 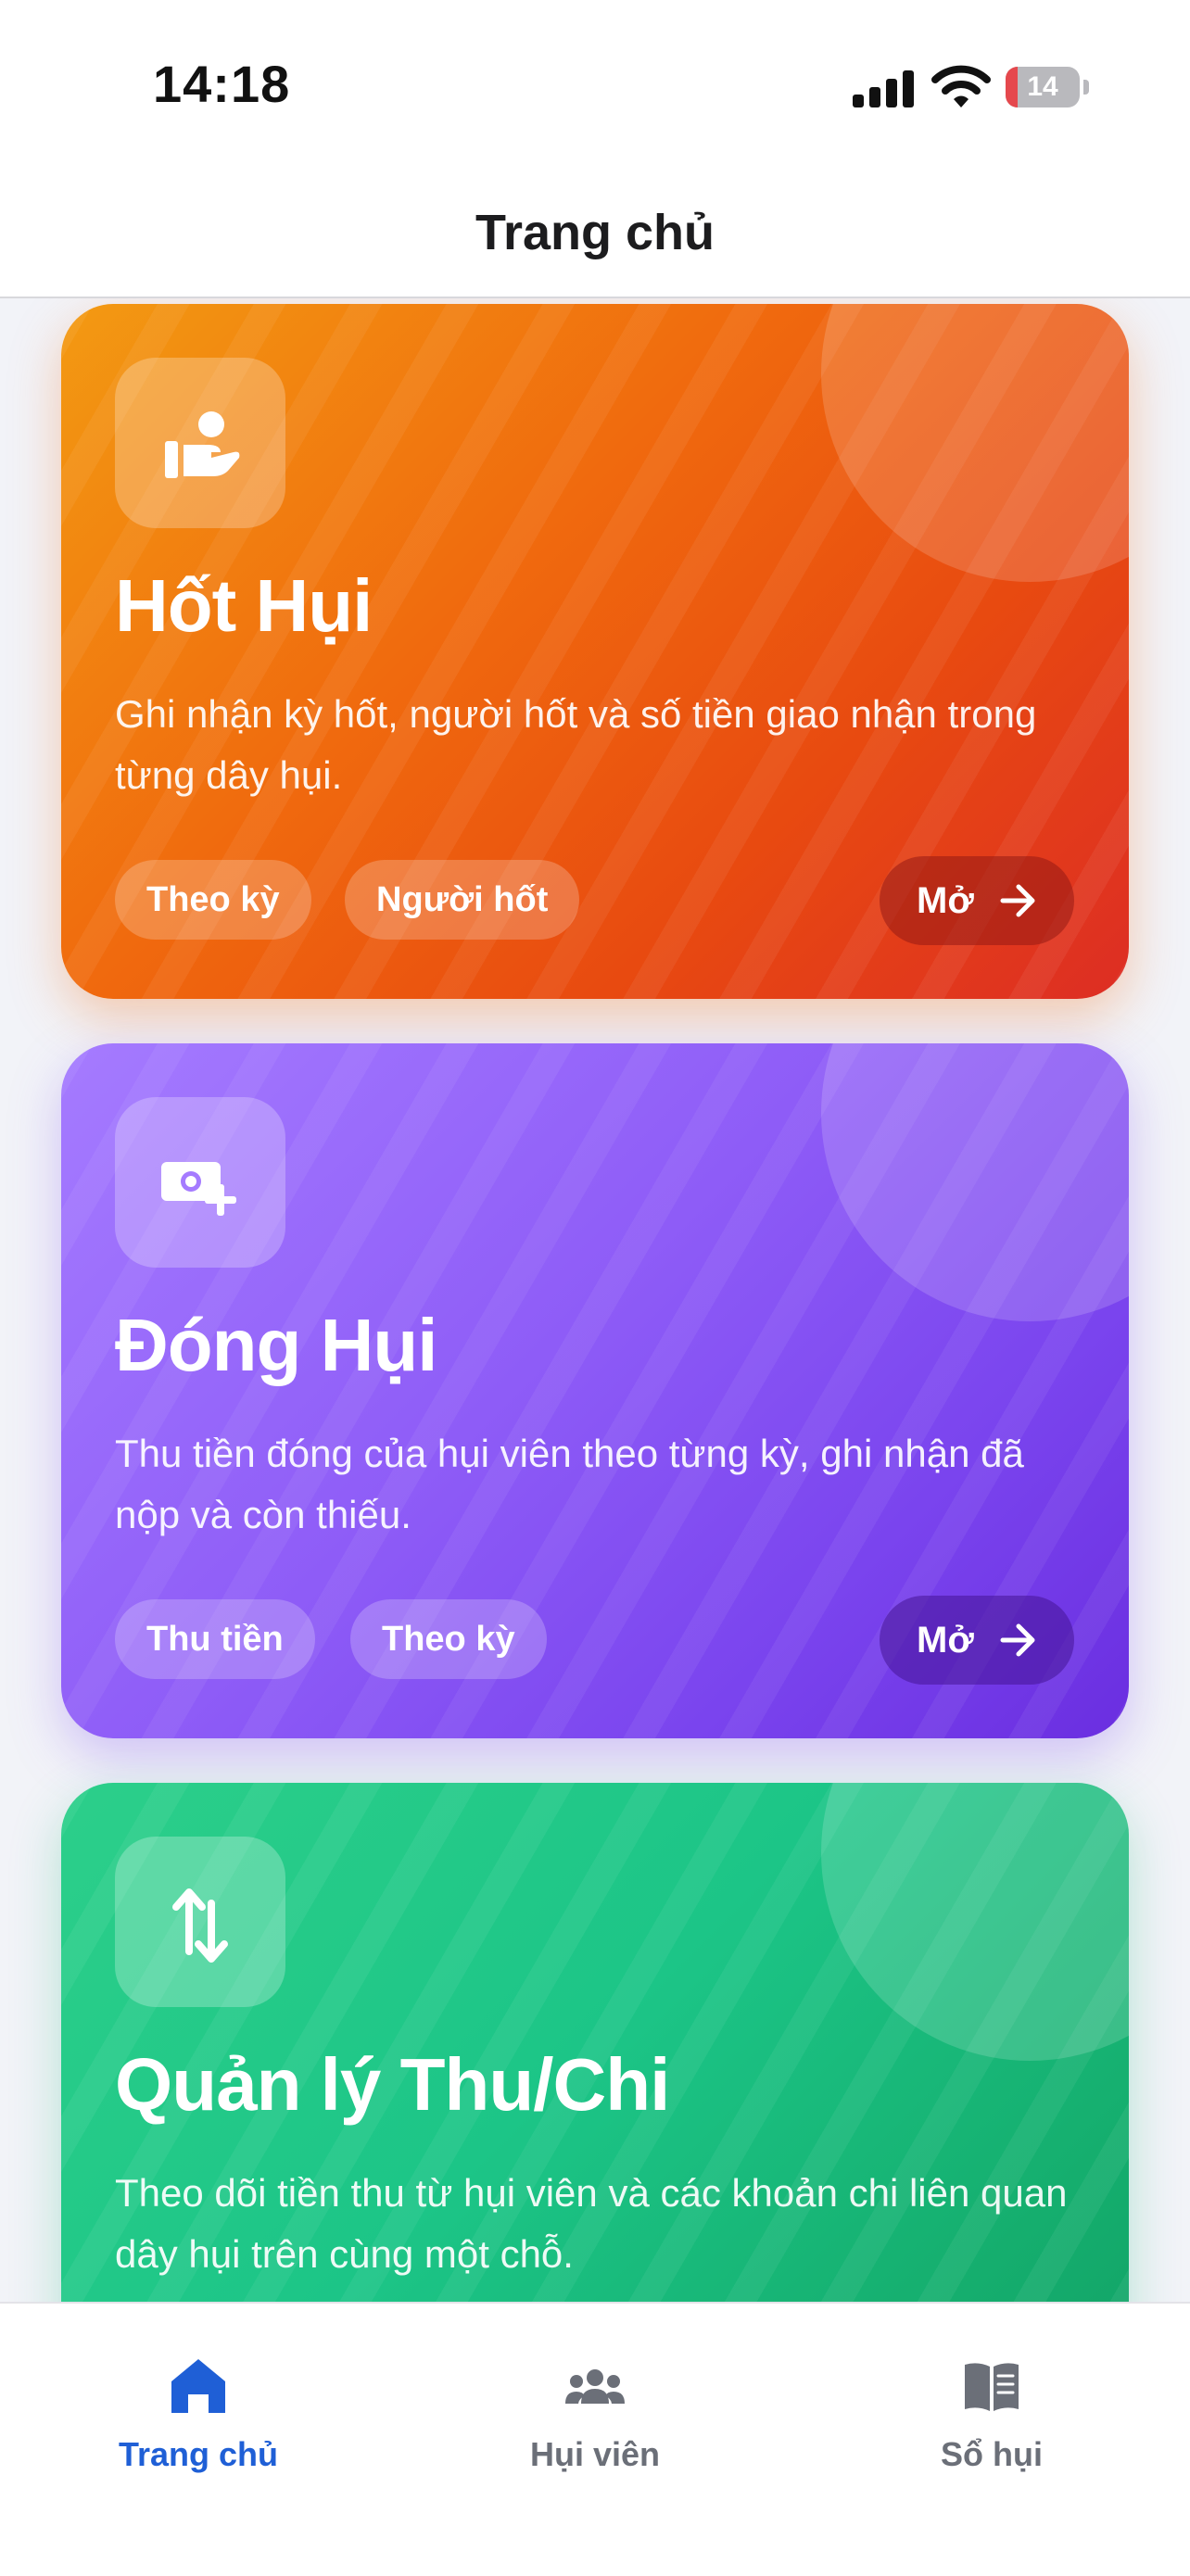 I want to click on tab-so-hui: Sổ hụi, so click(x=991, y=2396).